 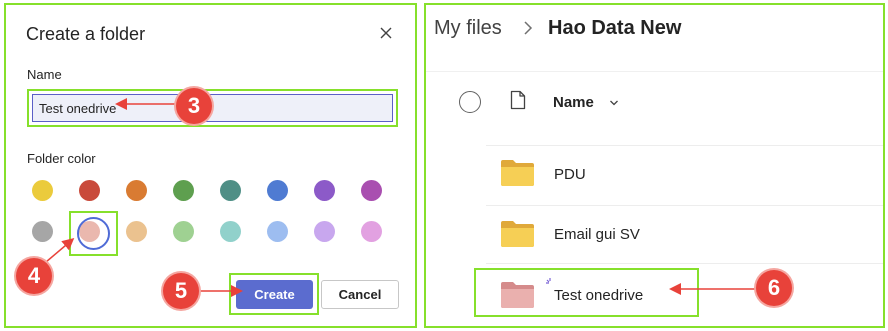 I want to click on list-header, so click(x=654, y=102).